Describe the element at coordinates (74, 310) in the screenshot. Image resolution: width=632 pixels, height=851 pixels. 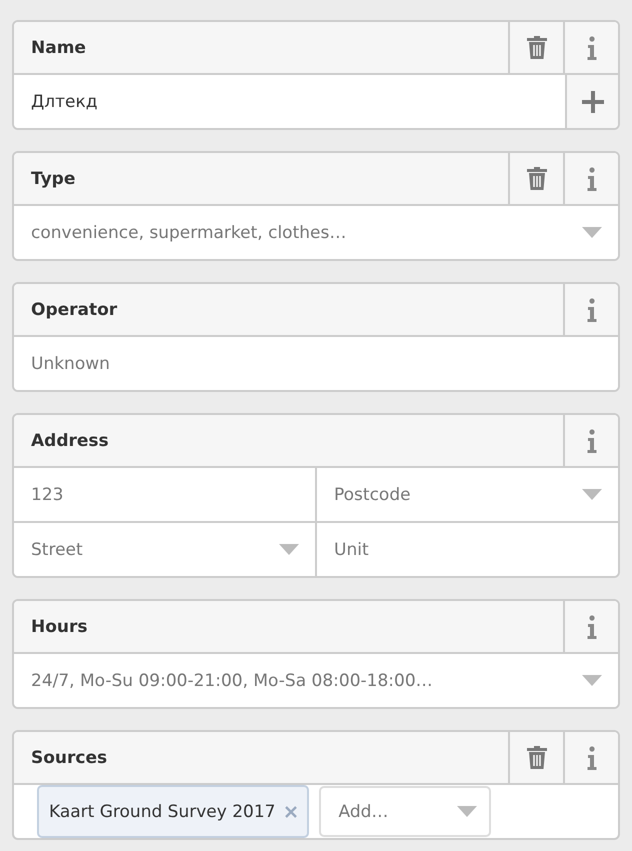
I see `field-label: Operator` at that location.